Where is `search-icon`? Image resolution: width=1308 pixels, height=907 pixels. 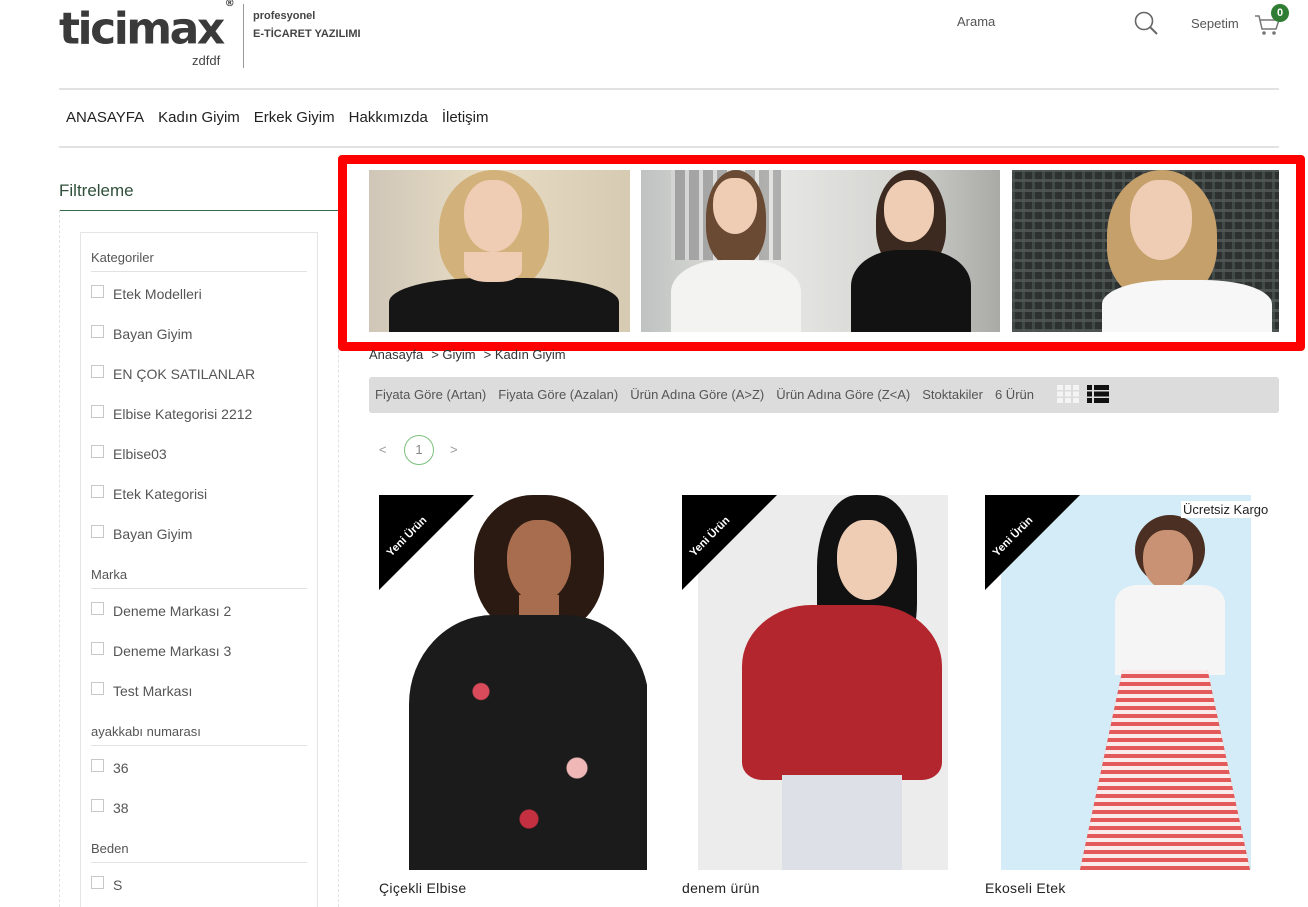 search-icon is located at coordinates (1146, 23).